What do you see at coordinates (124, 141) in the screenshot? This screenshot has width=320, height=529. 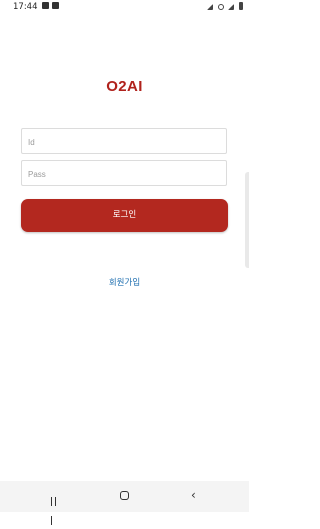 I see `id-input: Id` at bounding box center [124, 141].